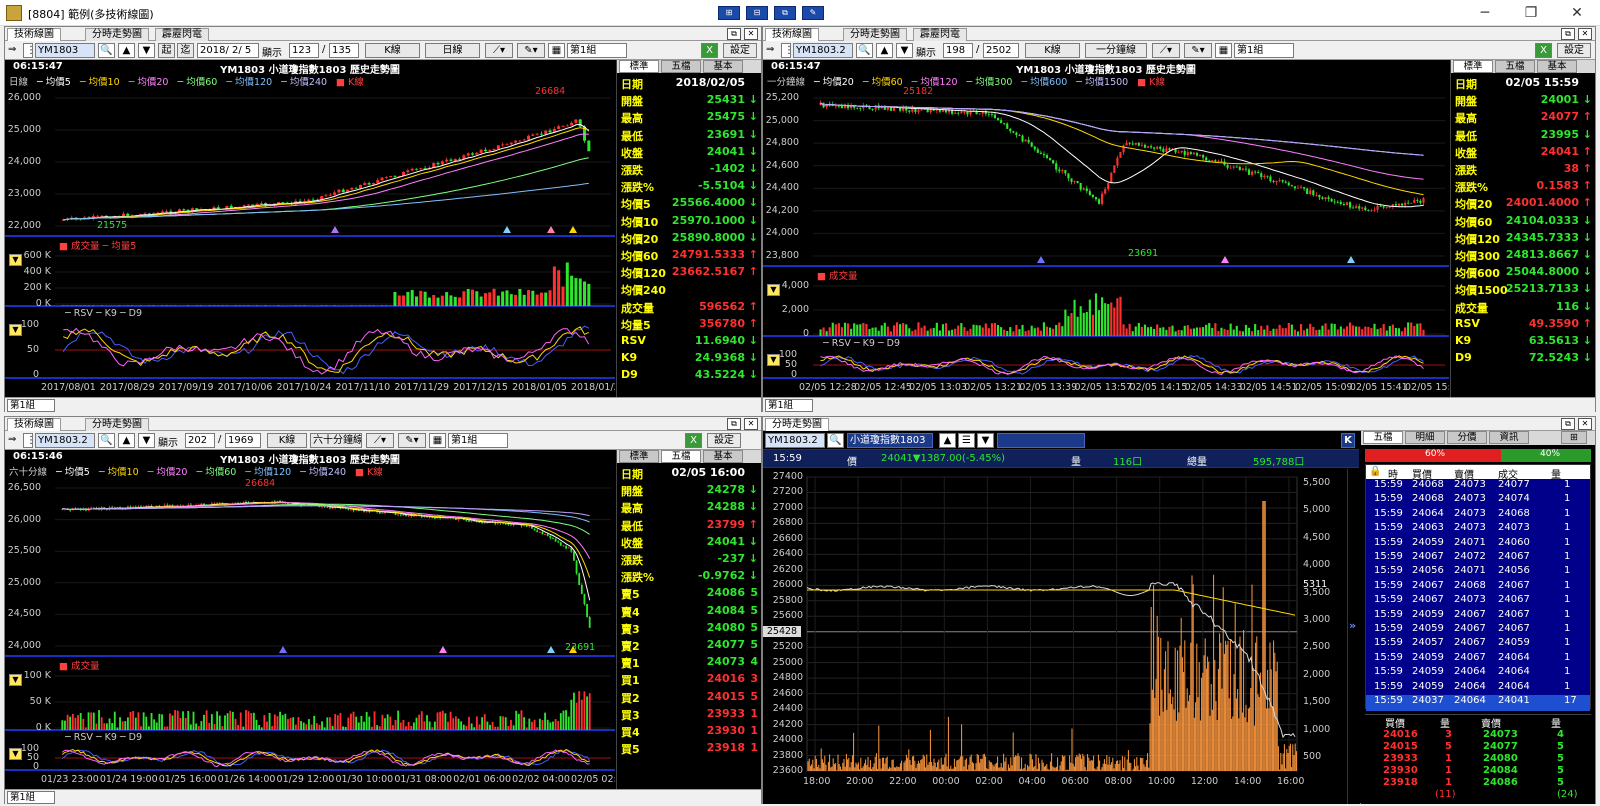 The image size is (1600, 806). Describe the element at coordinates (1485, 13) in the screenshot. I see `minimize-button: ─` at that location.